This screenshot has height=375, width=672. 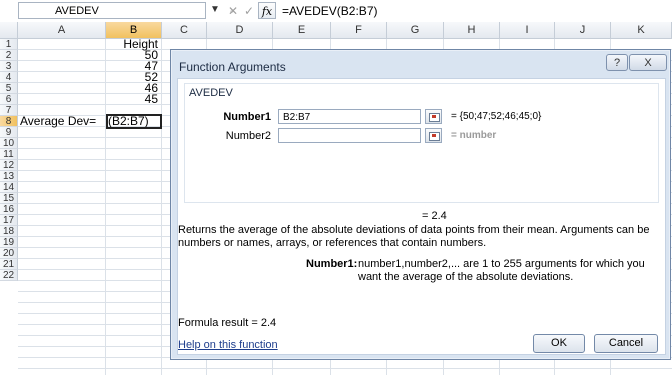 What do you see at coordinates (9, 110) in the screenshot?
I see `row-header-7: 7` at bounding box center [9, 110].